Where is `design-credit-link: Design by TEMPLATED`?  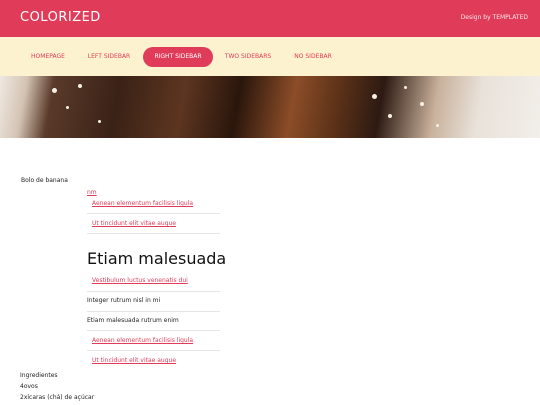
design-credit-link: Design by TEMPLATED is located at coordinates (494, 17).